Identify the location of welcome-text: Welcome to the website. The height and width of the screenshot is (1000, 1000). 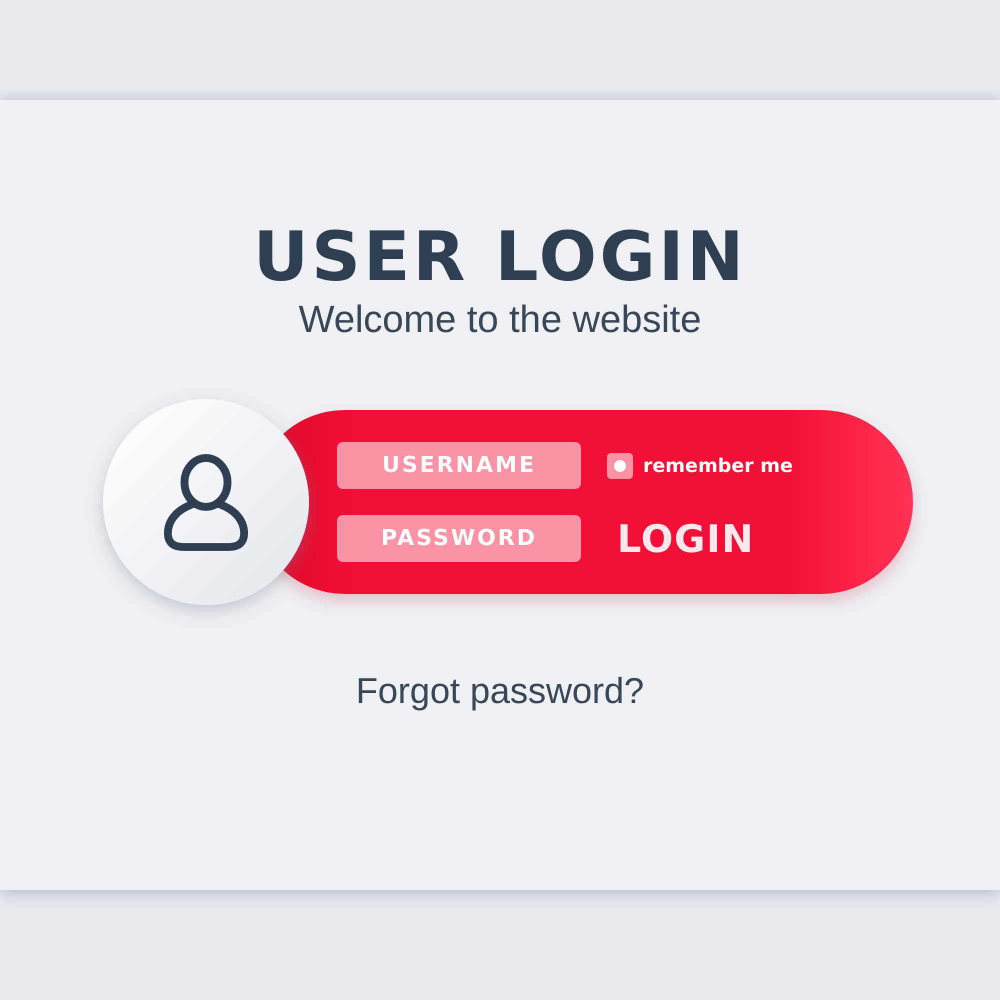
(500, 320).